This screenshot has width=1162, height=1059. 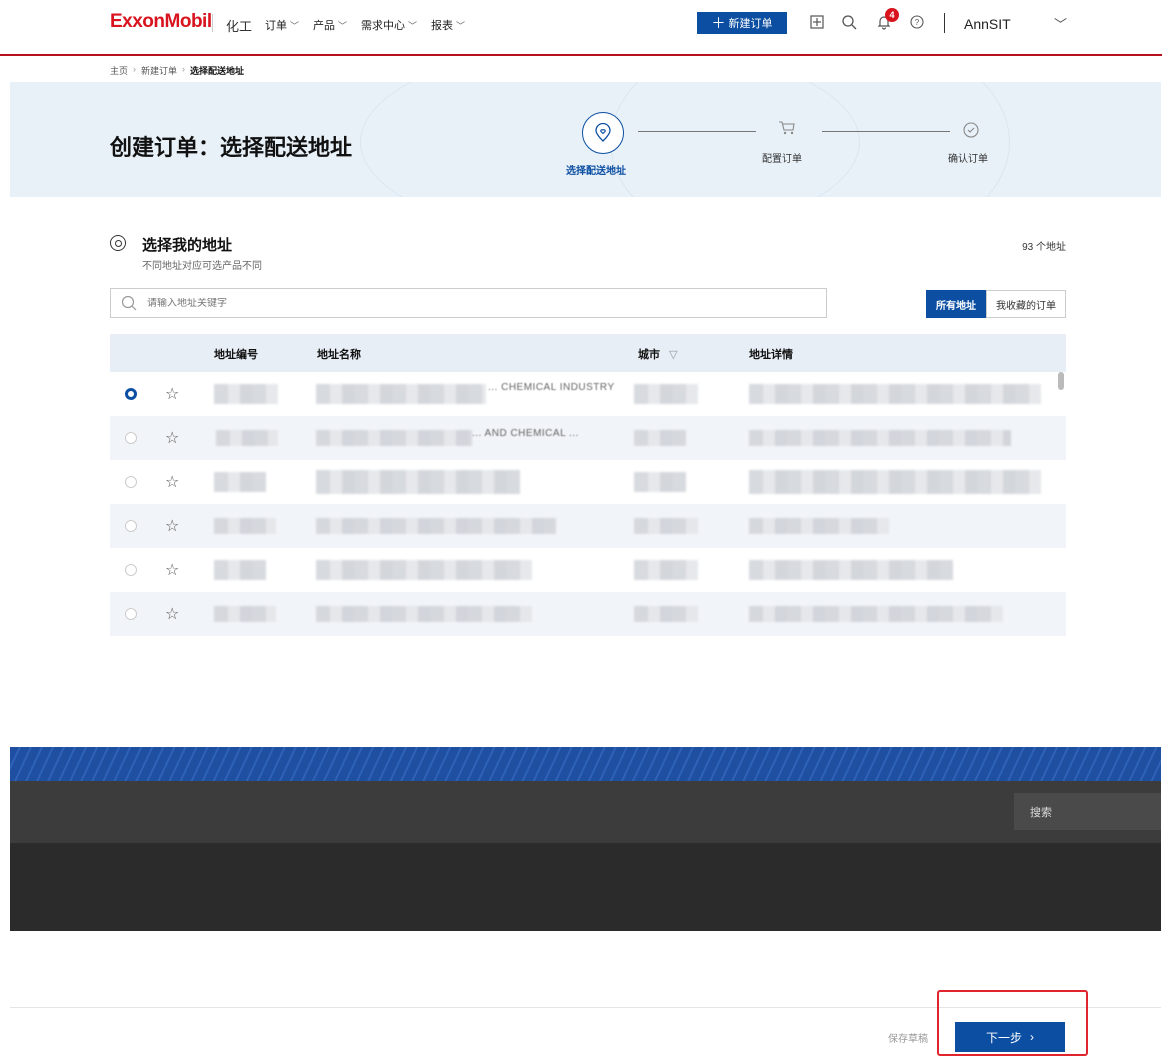 I want to click on column-header-address-detail: 地址详情, so click(x=771, y=355).